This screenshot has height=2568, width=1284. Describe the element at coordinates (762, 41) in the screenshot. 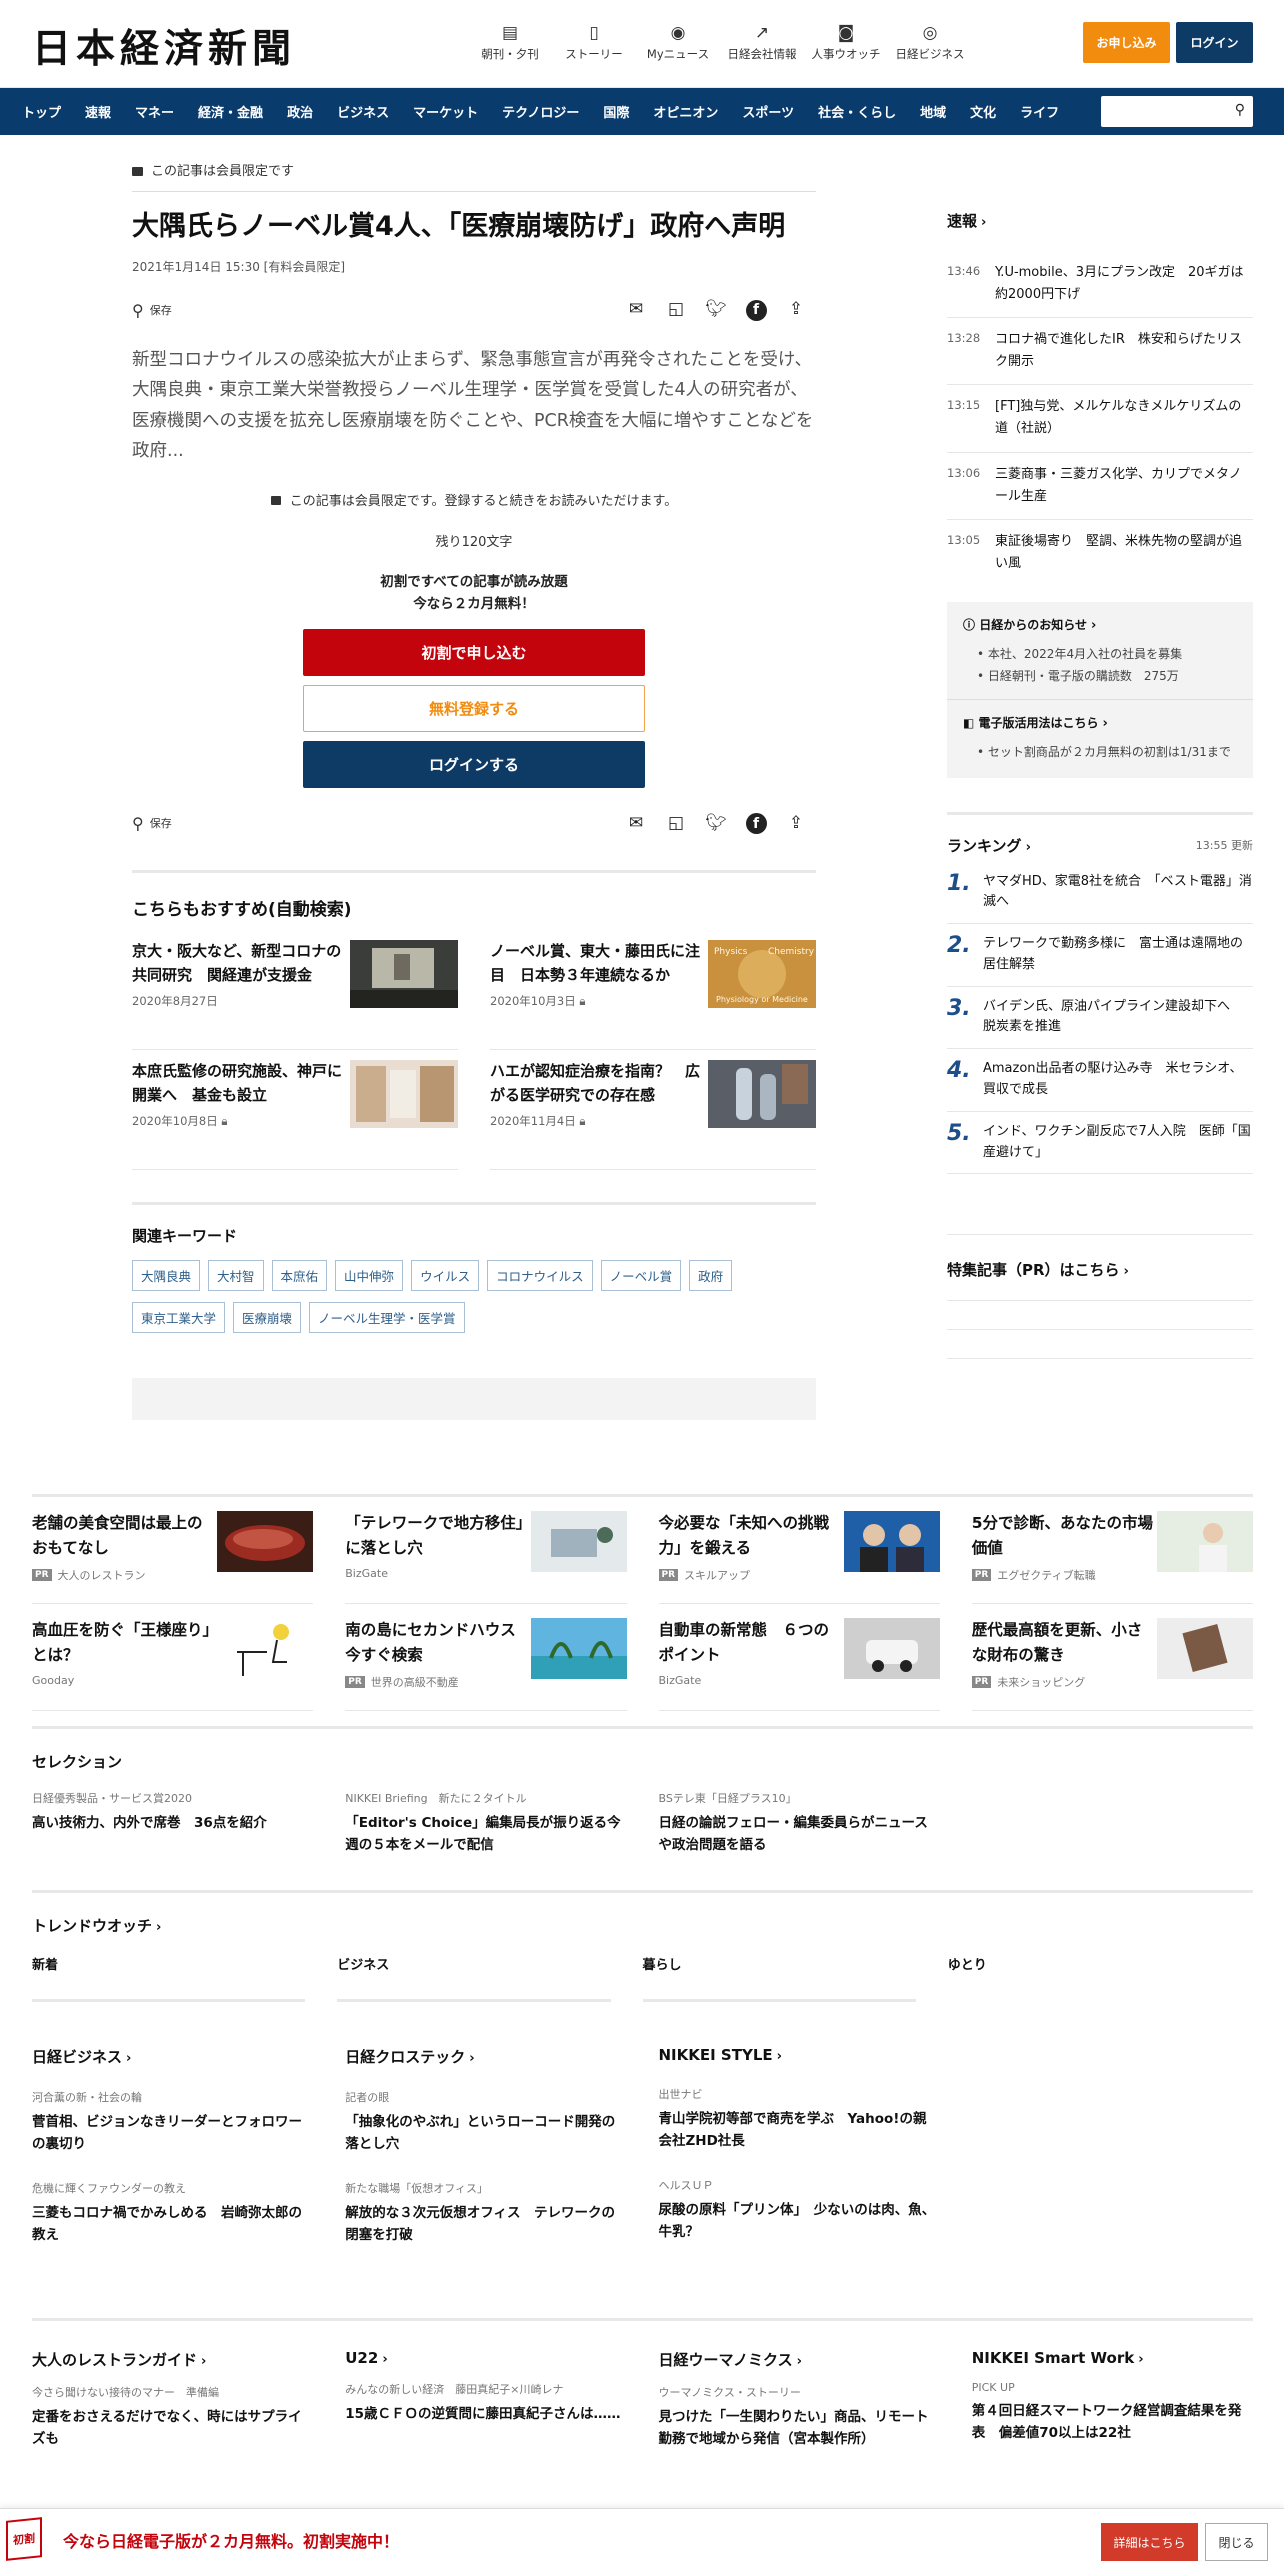

I see `header-link-company-info: ↗ 日経会社情報` at that location.